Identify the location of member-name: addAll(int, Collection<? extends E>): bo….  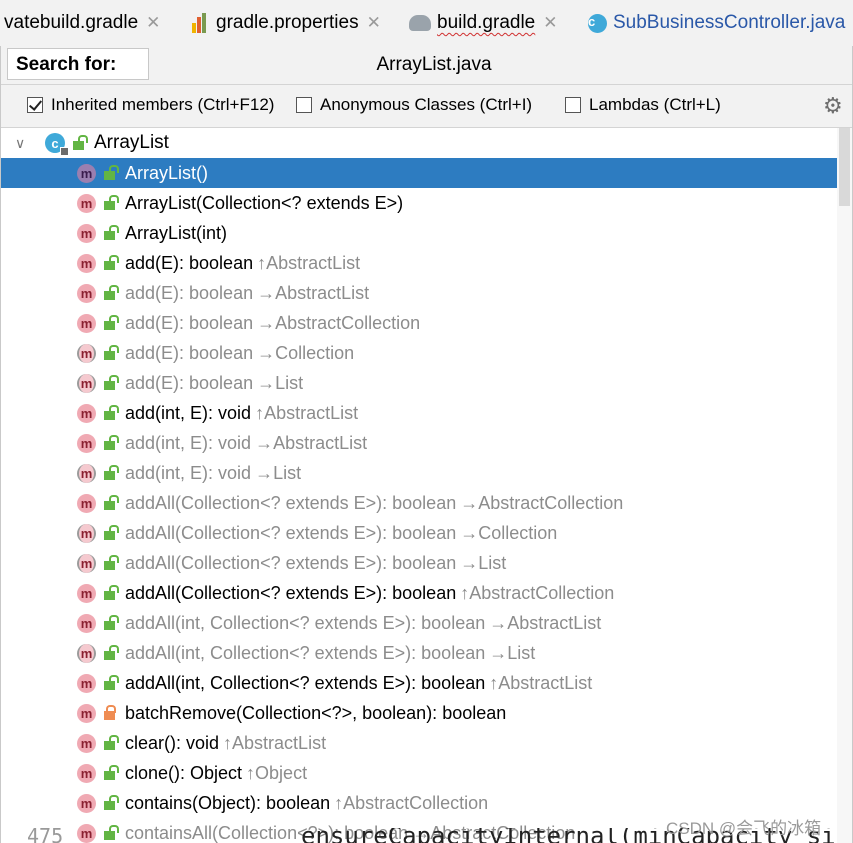
(305, 682).